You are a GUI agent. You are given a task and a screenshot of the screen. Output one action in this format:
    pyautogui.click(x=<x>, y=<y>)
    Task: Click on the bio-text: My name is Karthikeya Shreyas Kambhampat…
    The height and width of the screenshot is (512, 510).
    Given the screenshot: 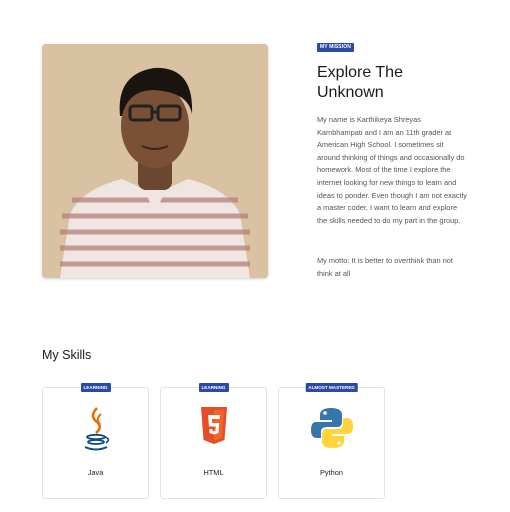 What is the action you would take?
    pyautogui.click(x=392, y=170)
    